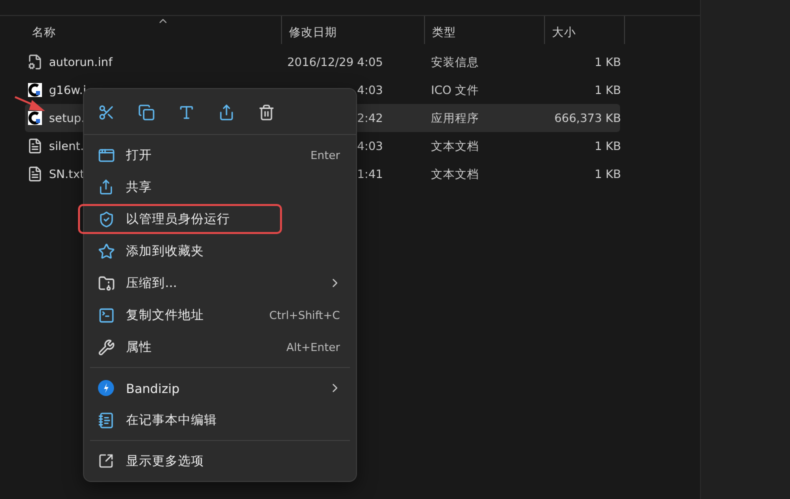  What do you see at coordinates (370, 118) in the screenshot?
I see `modified-date: 2:42` at bounding box center [370, 118].